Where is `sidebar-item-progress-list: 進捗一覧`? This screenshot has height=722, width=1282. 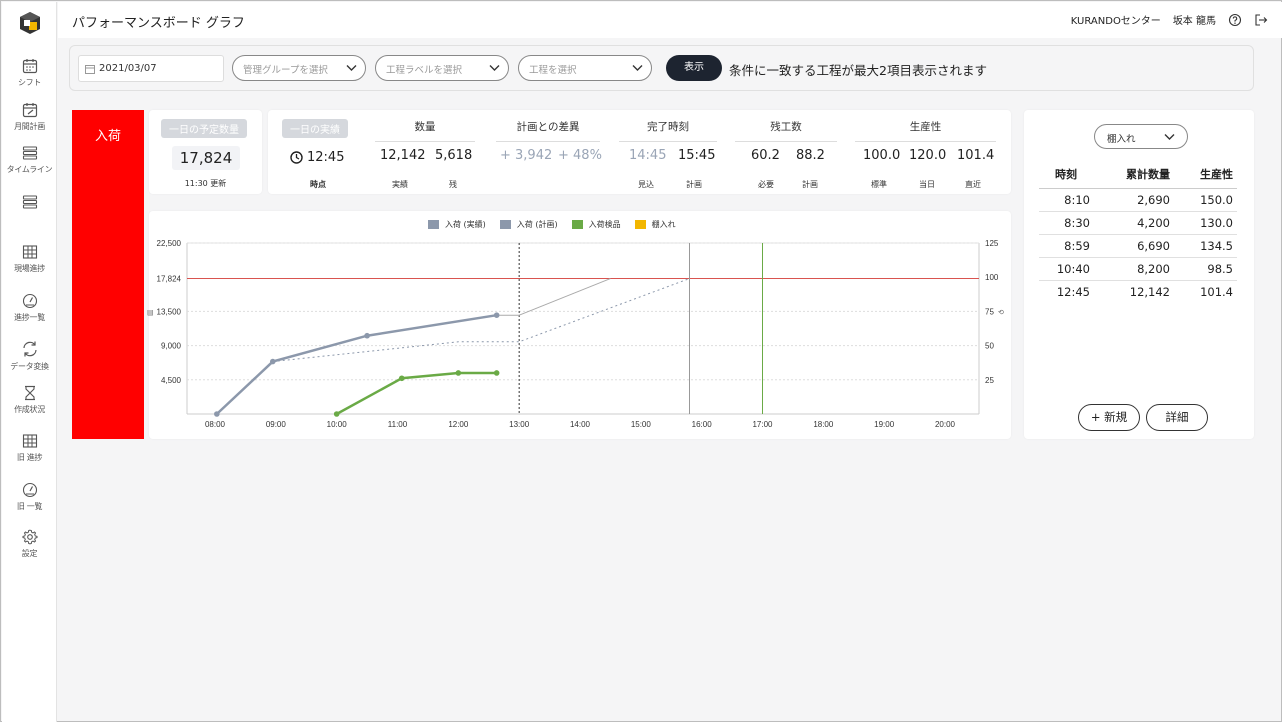
sidebar-item-progress-list: 進捗一覧 is located at coordinates (29, 308).